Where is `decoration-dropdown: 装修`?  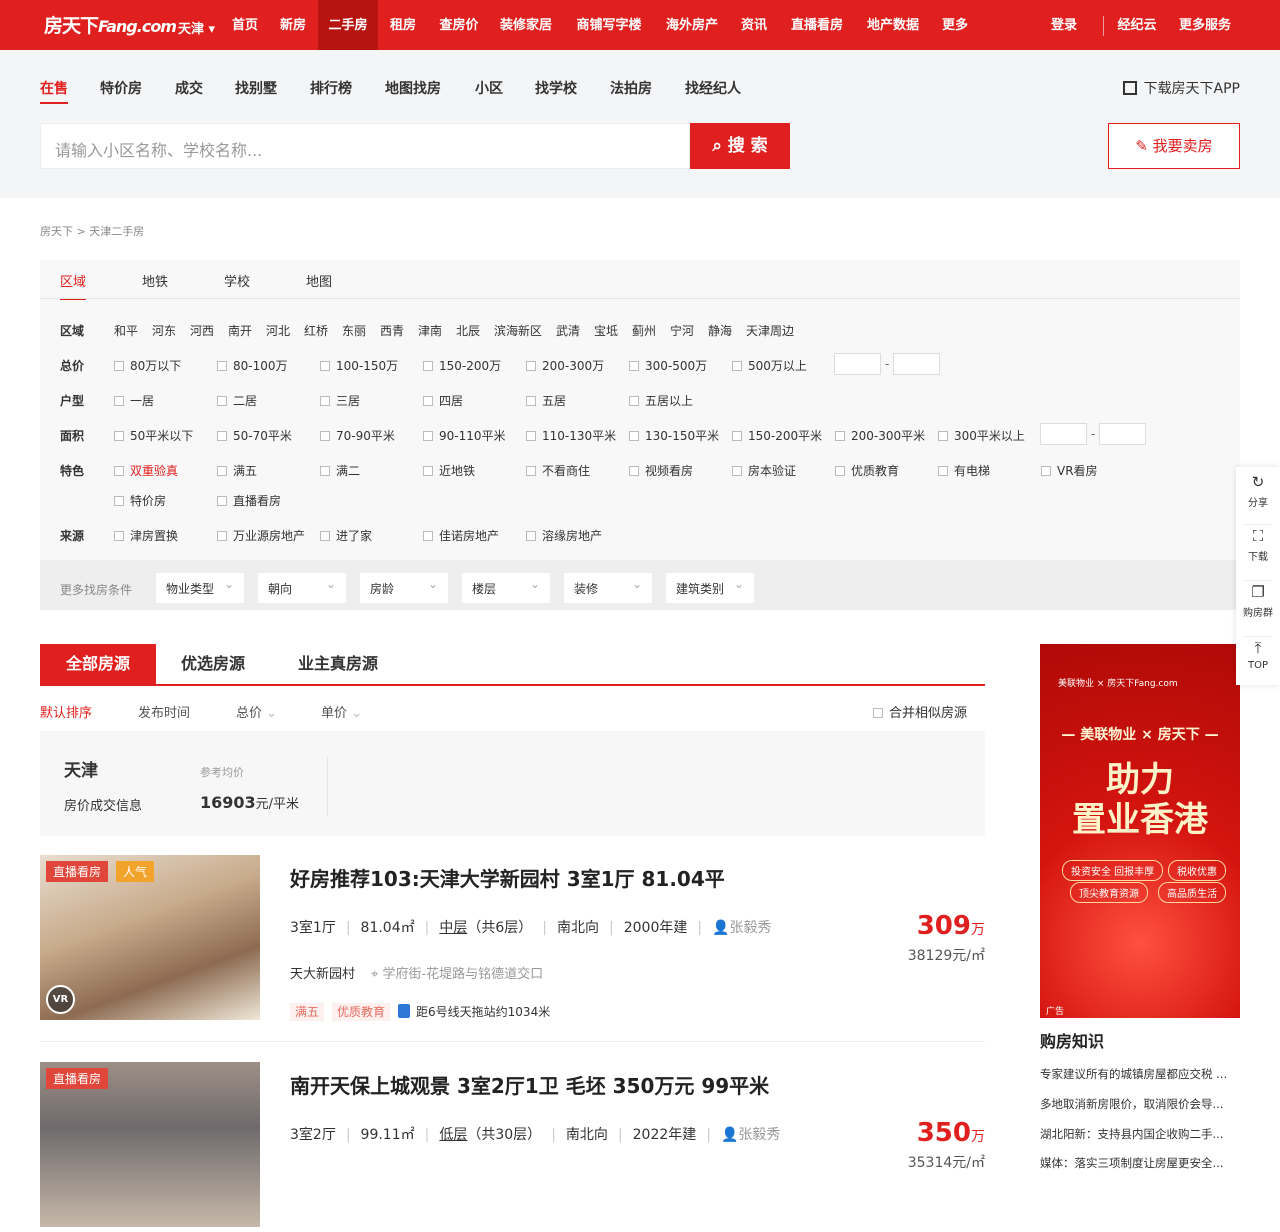 decoration-dropdown: 装修 is located at coordinates (608, 588).